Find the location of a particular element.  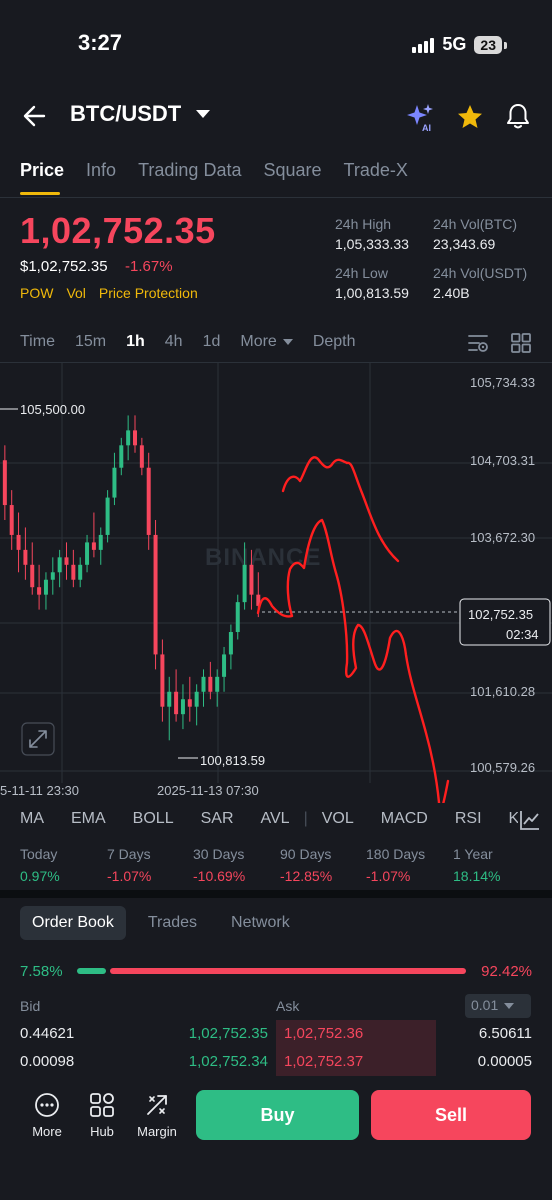

back-arrow-icon is located at coordinates (35, 116).